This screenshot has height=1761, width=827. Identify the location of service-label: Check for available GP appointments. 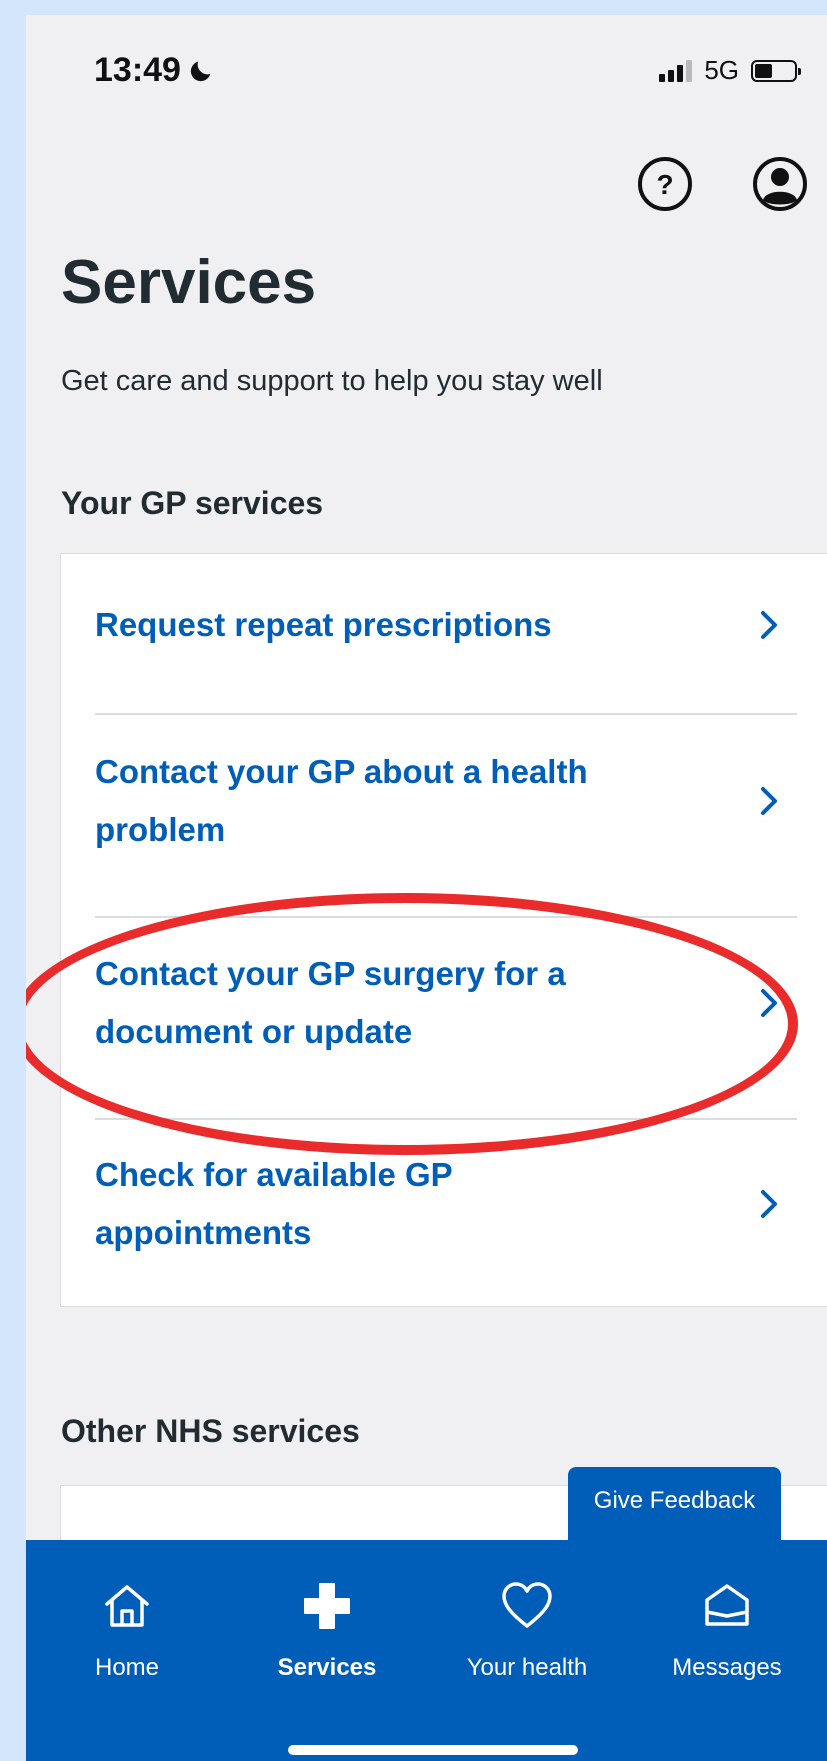
(274, 1203).